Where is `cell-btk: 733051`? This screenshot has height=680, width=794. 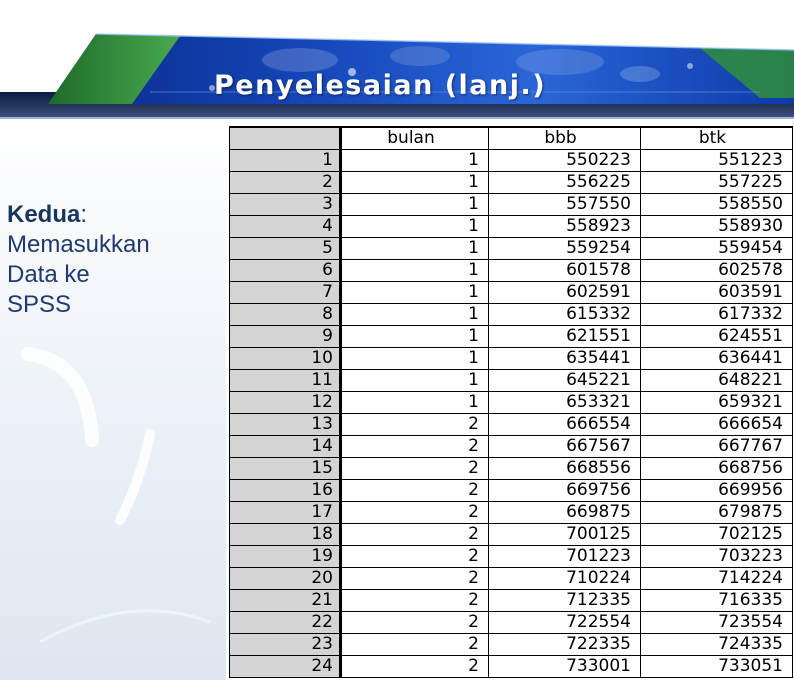
cell-btk: 733051 is located at coordinates (716, 666).